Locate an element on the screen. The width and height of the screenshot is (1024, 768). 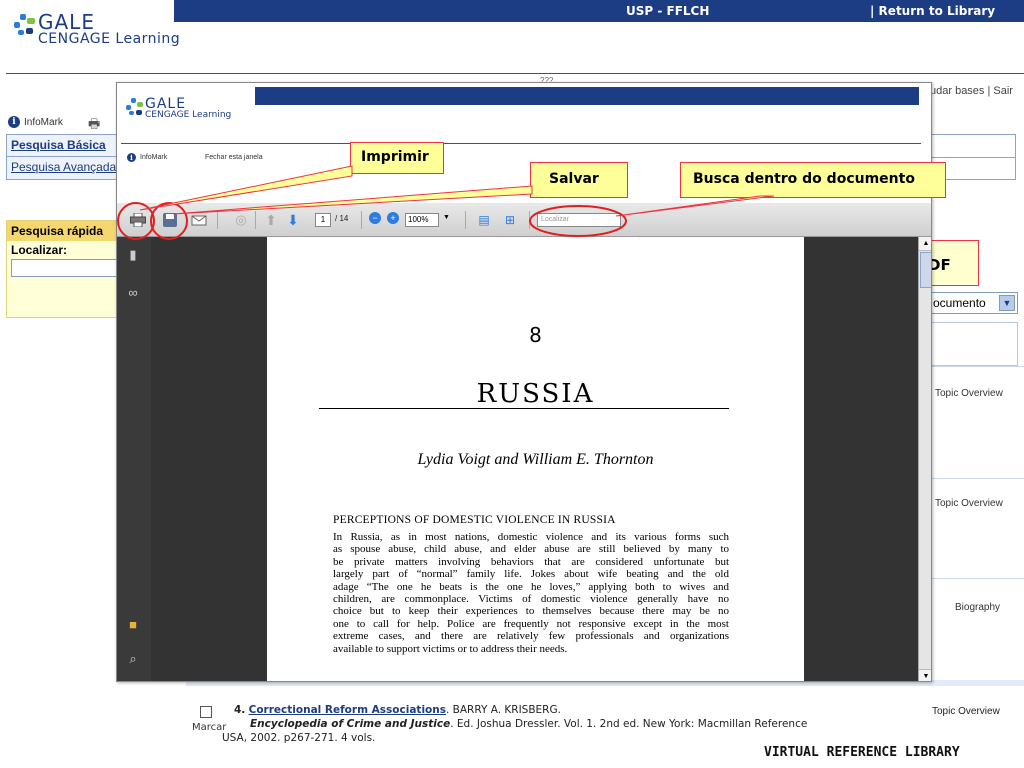
globe-icon: ◎ is located at coordinates (241, 219).